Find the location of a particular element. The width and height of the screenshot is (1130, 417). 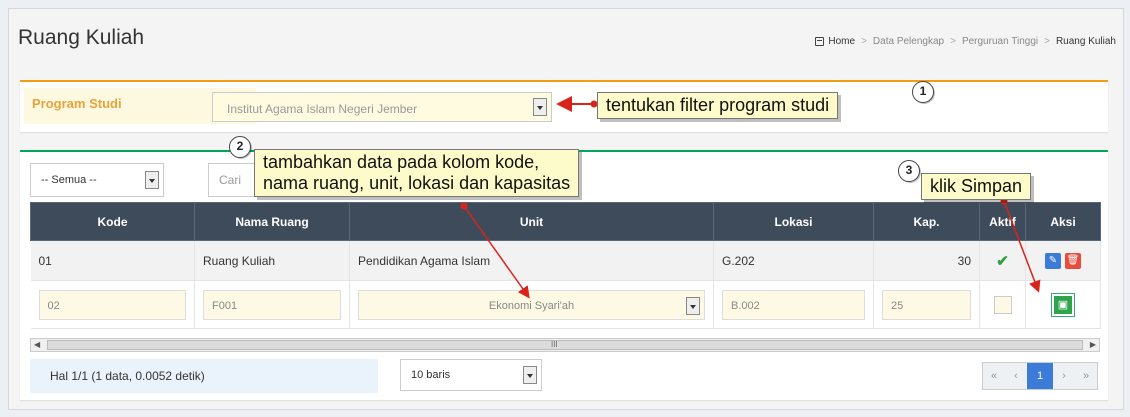

scrollbar-thumb is located at coordinates (565, 345).